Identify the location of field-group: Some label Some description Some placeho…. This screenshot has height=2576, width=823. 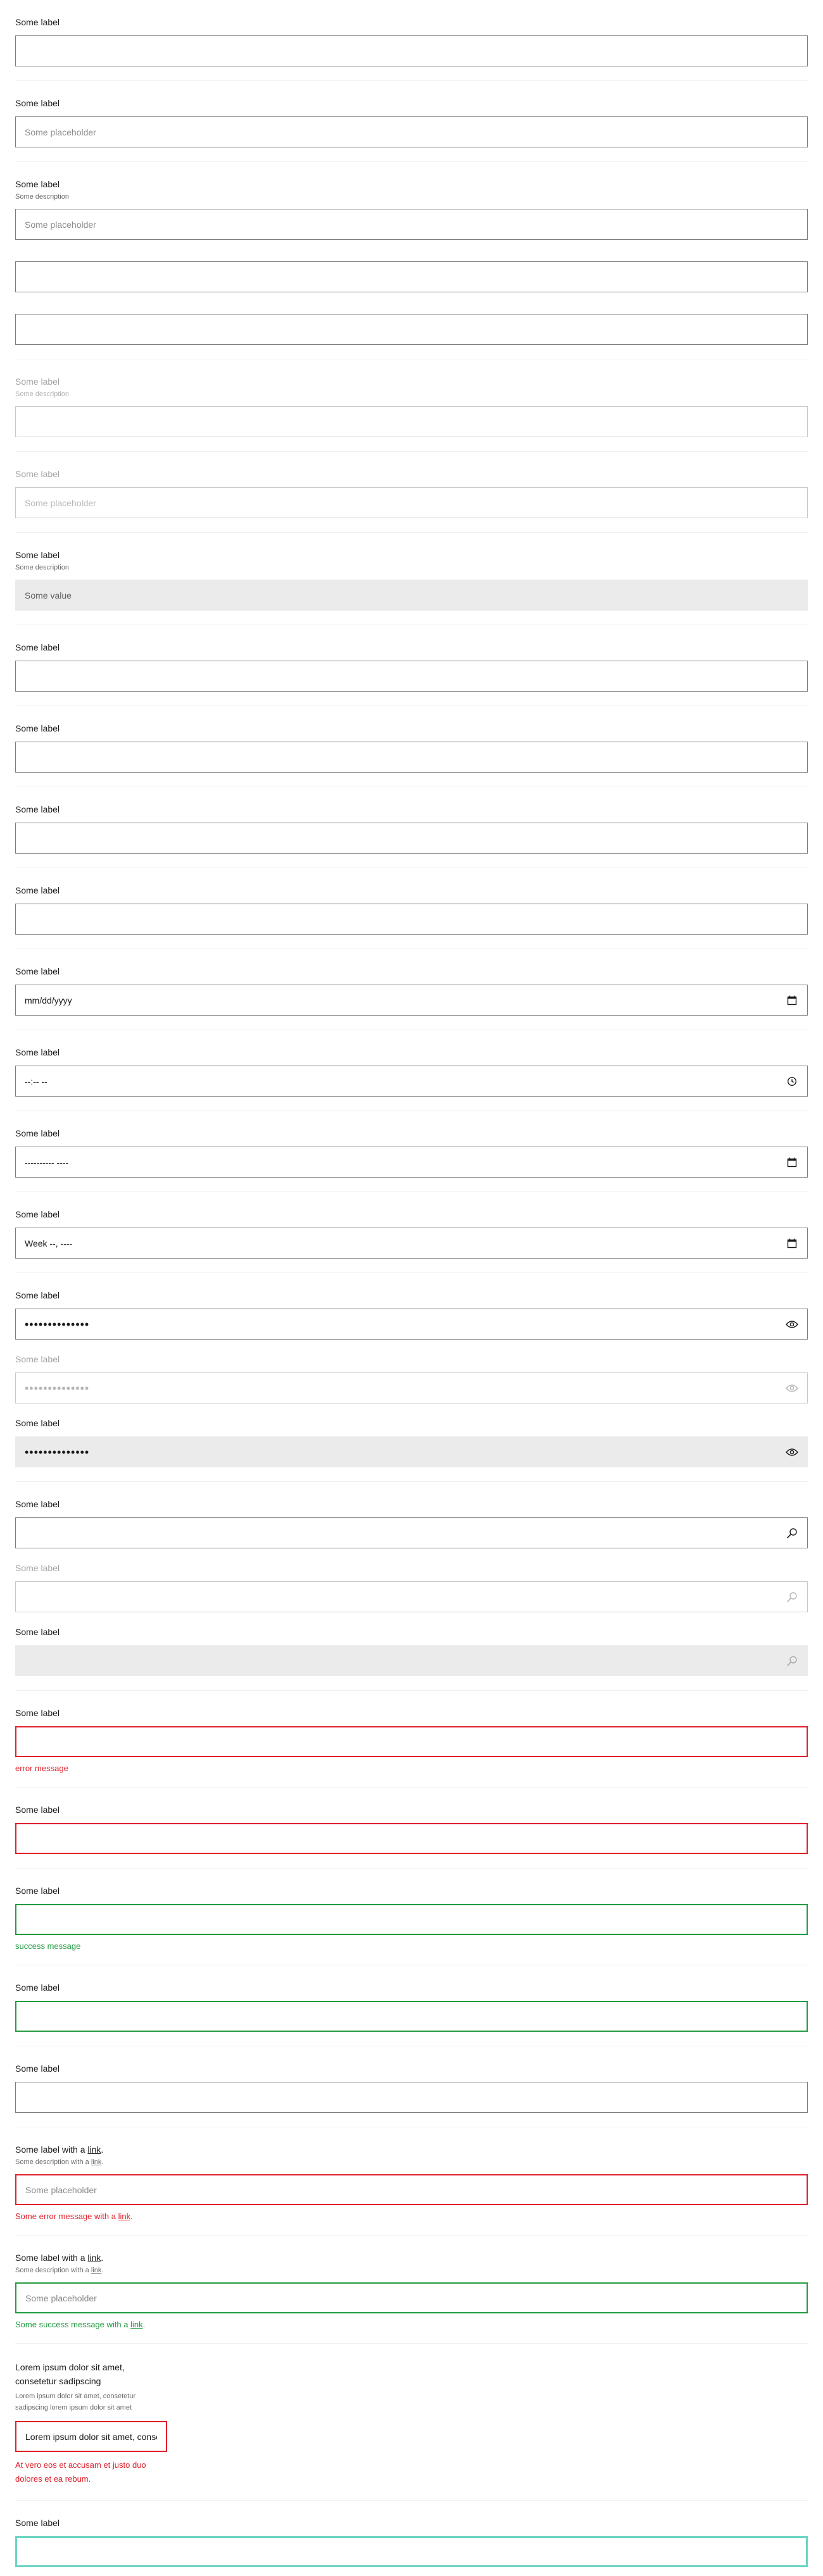
(411, 260).